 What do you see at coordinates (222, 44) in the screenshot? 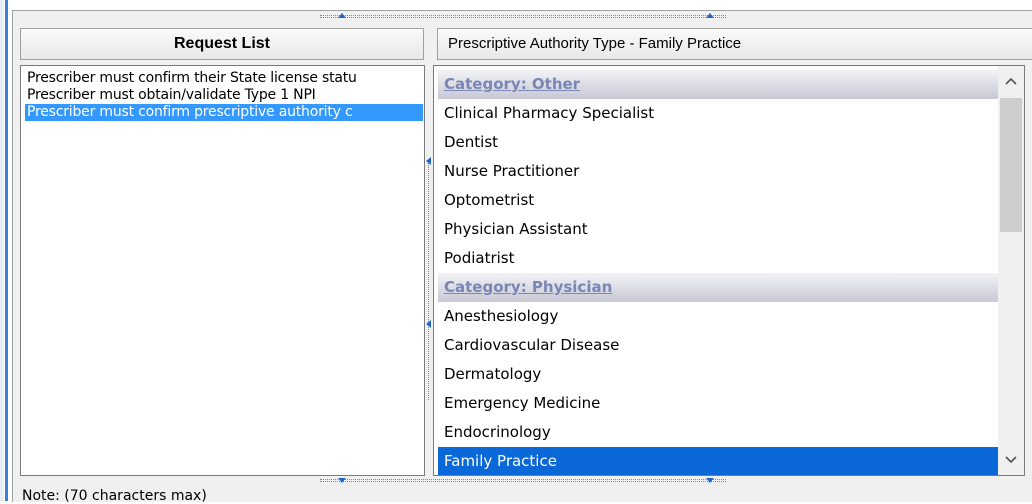
I see `request-list-header: Request List` at bounding box center [222, 44].